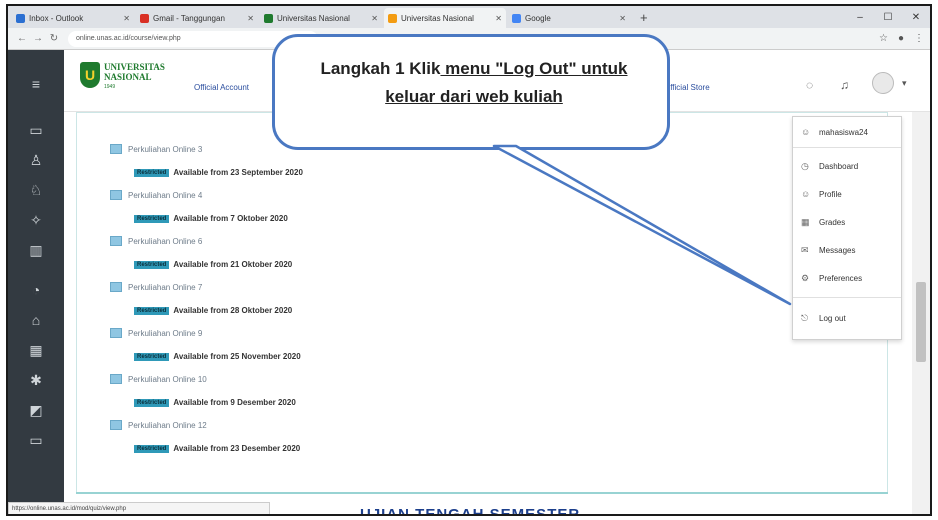 The width and height of the screenshot is (938, 520). What do you see at coordinates (569, 18) in the screenshot?
I see `browser-tab: Google ✕` at bounding box center [569, 18].